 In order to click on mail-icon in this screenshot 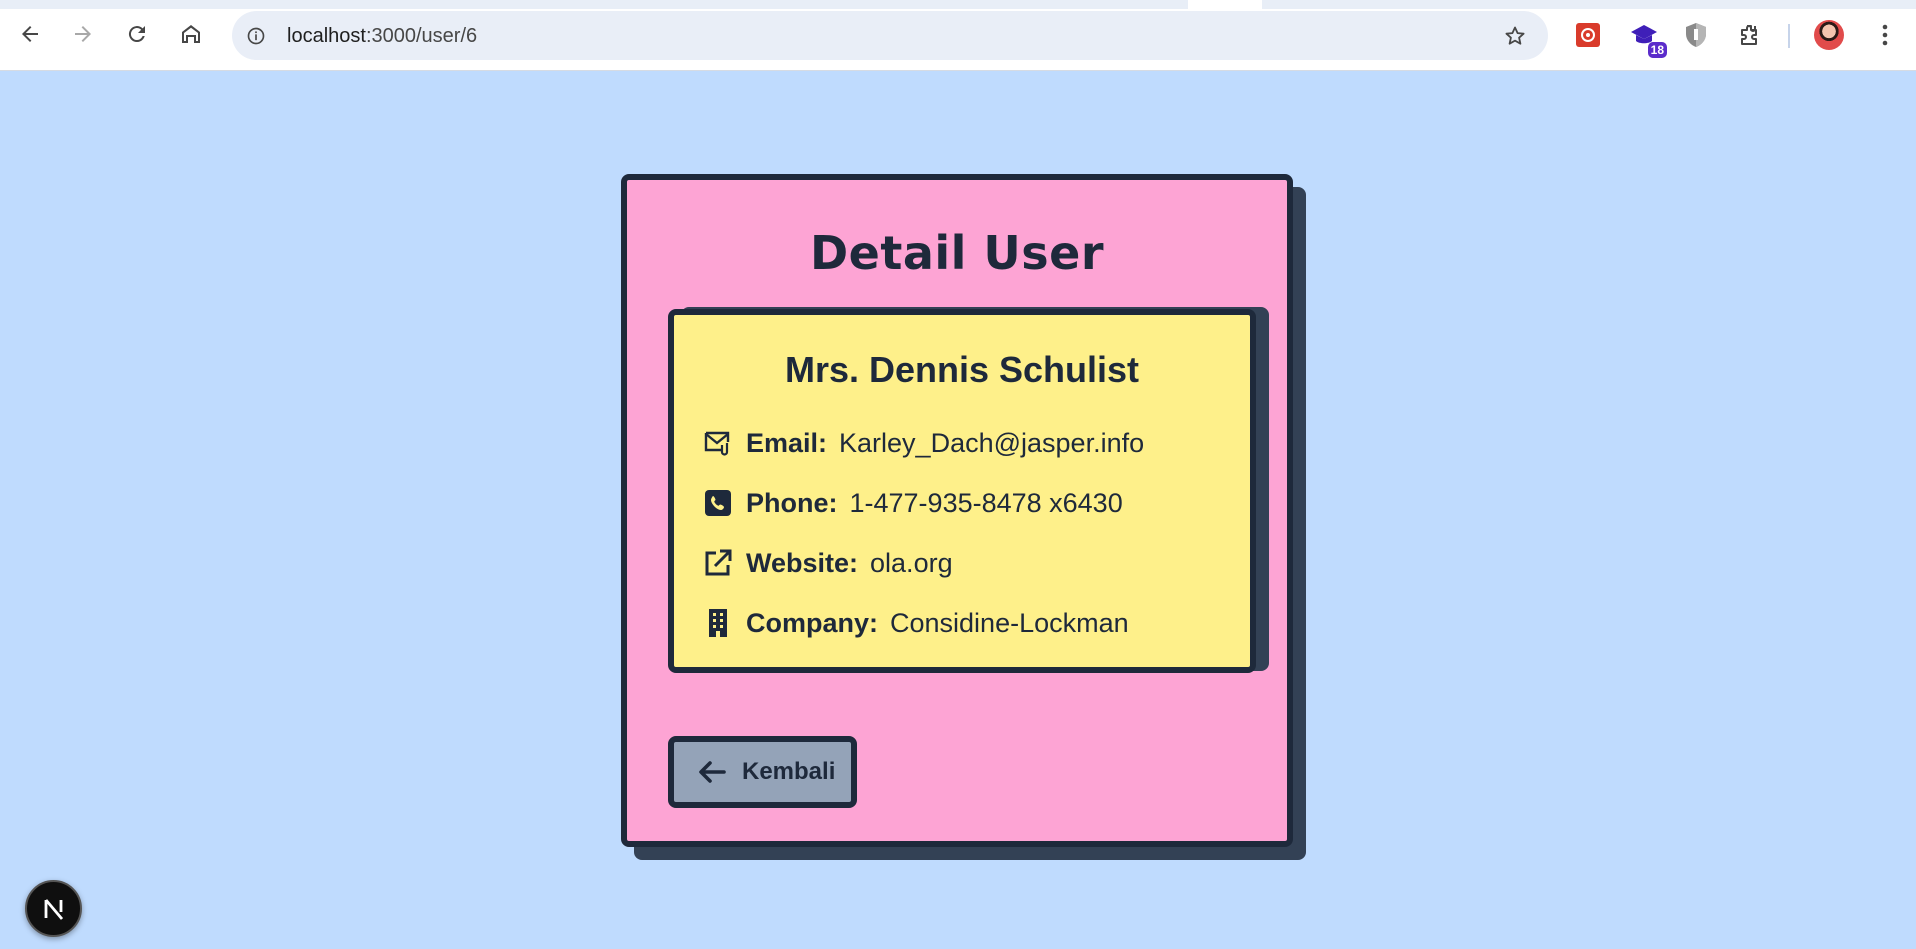, I will do `click(718, 443)`.